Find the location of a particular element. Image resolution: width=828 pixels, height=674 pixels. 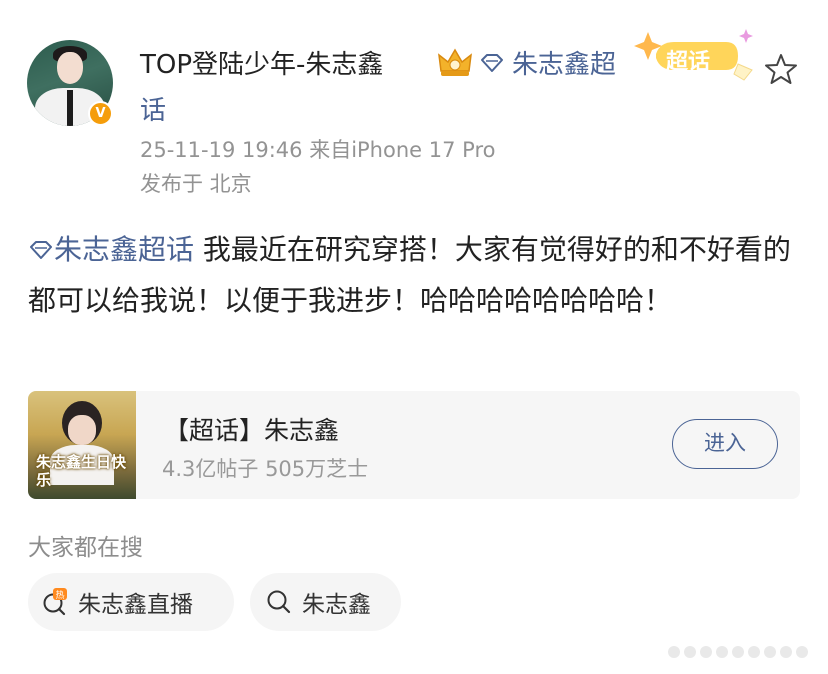

trending-search-heading: 大家都在搜 is located at coordinates (85, 548).